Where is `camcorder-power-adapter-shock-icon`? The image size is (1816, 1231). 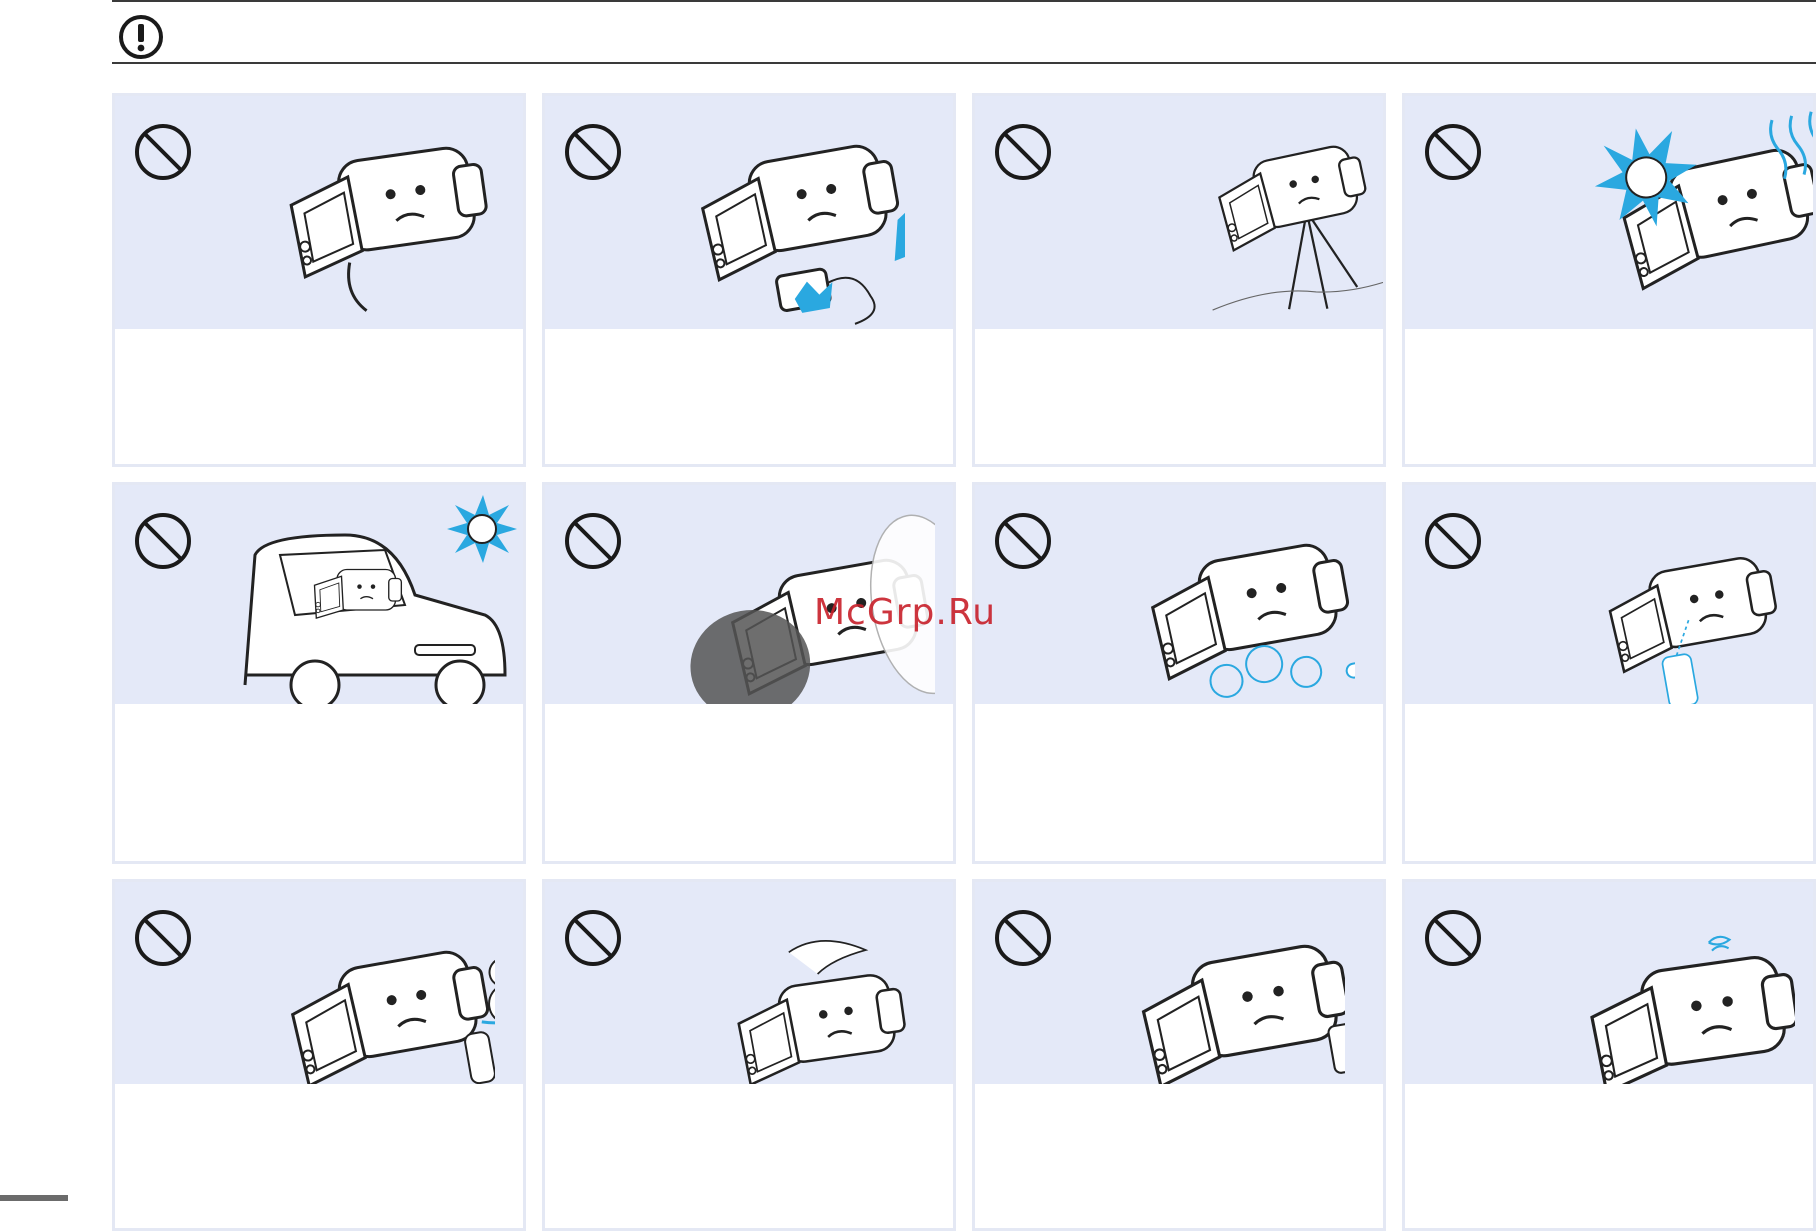
camcorder-power-adapter-shock-icon is located at coordinates (802, 234).